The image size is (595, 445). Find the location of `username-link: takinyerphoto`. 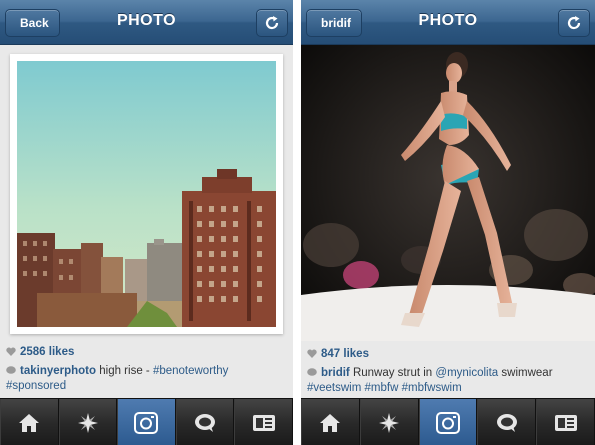

username-link: takinyerphoto is located at coordinates (58, 371).